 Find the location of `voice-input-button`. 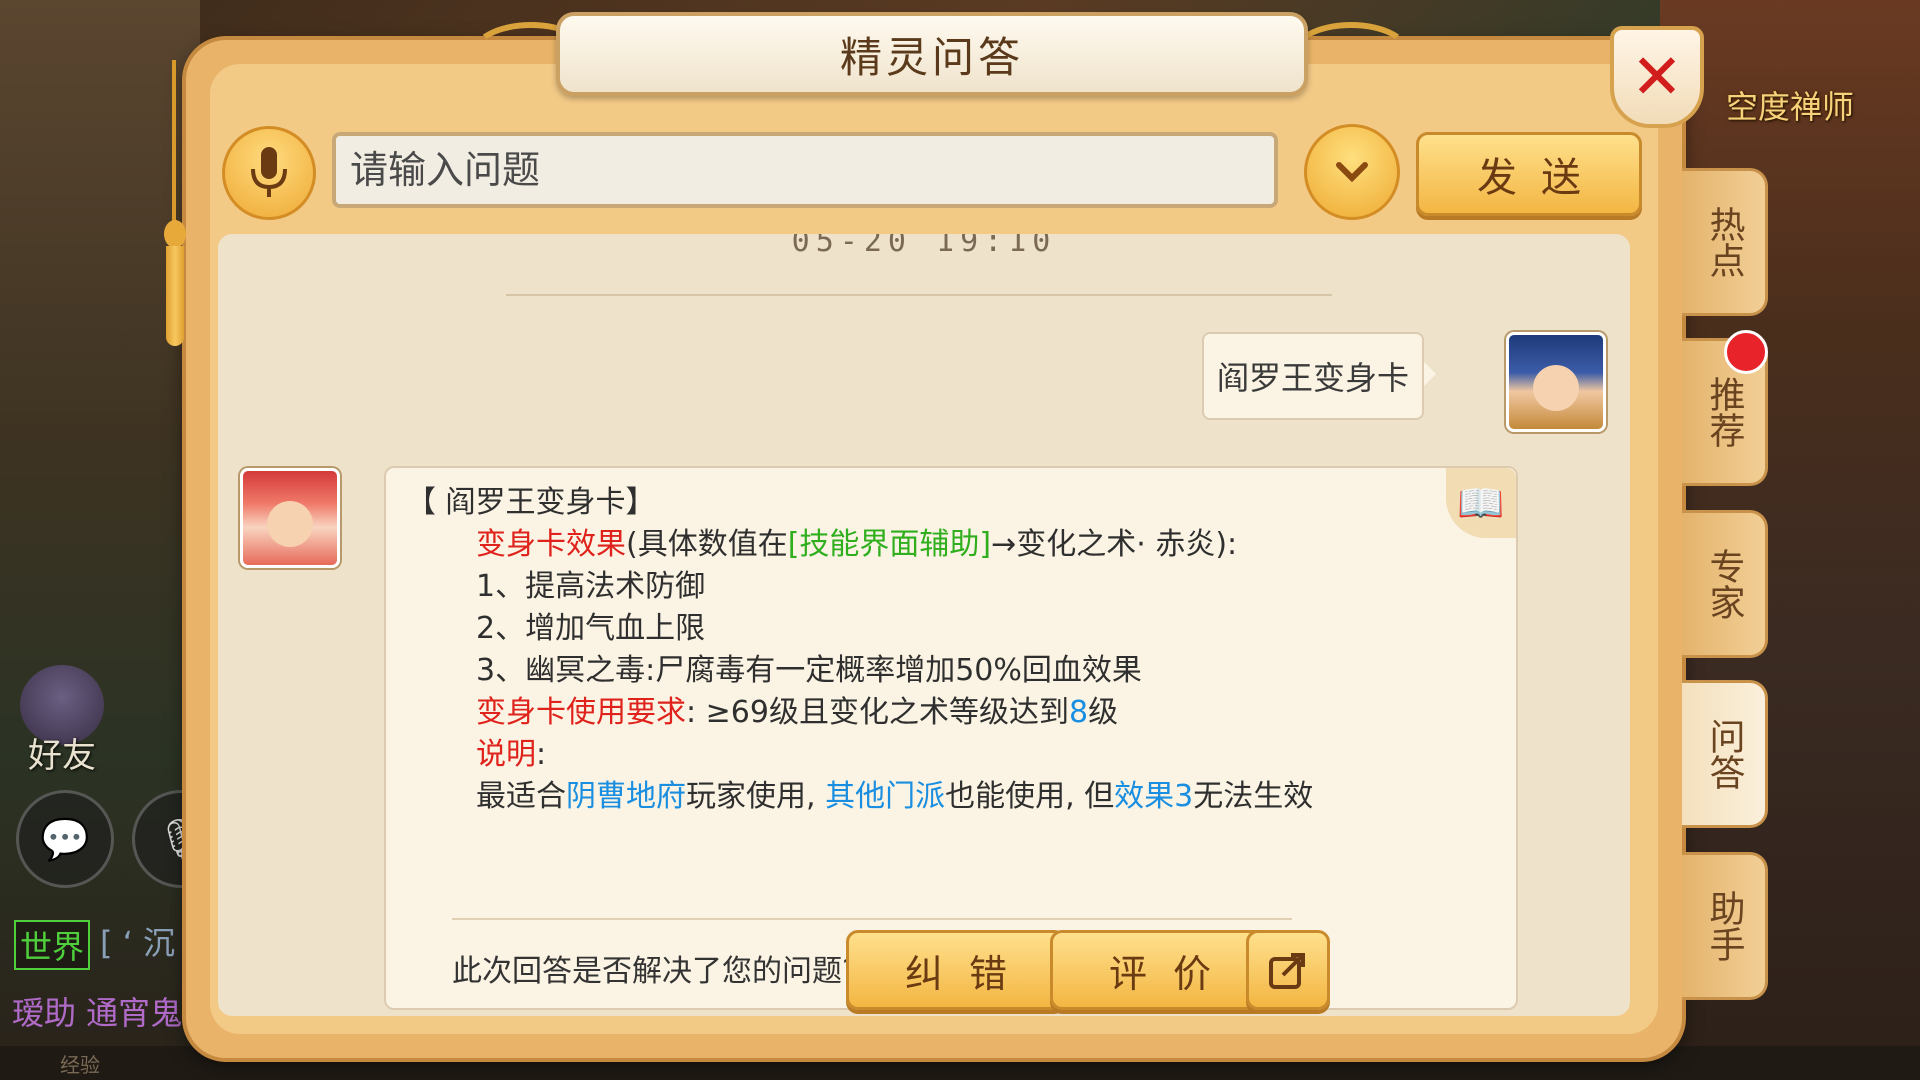

voice-input-button is located at coordinates (269, 173).